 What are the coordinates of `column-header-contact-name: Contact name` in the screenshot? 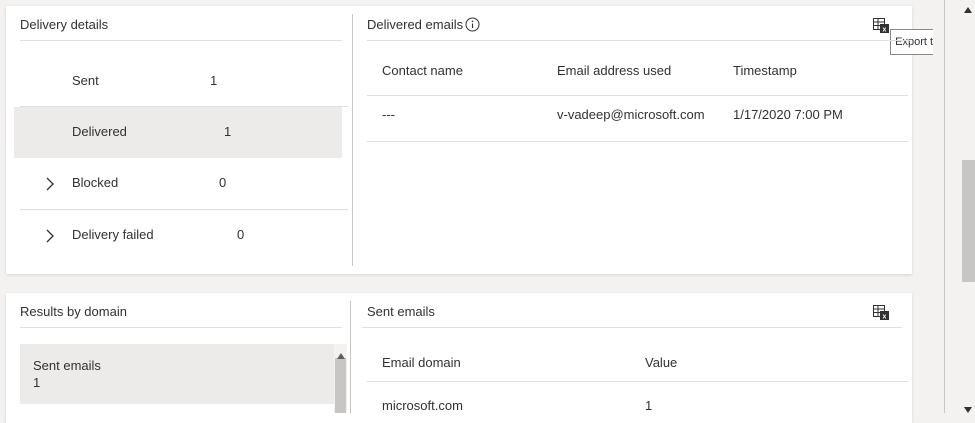 It's located at (422, 70).